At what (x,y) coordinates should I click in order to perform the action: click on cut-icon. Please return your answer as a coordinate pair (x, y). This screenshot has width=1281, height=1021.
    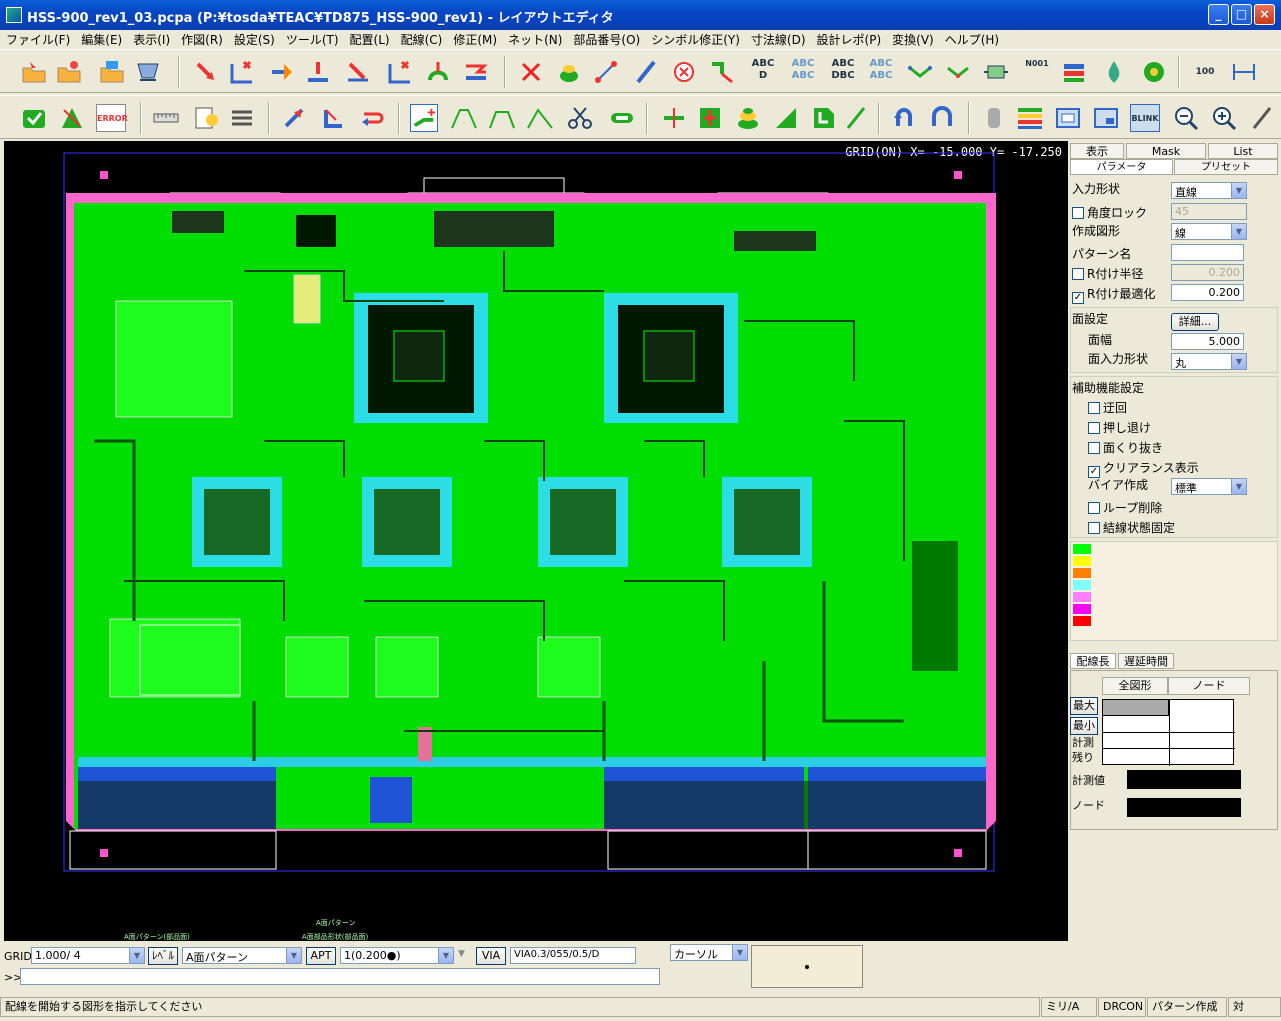
    Looking at the image, I should click on (400, 72).